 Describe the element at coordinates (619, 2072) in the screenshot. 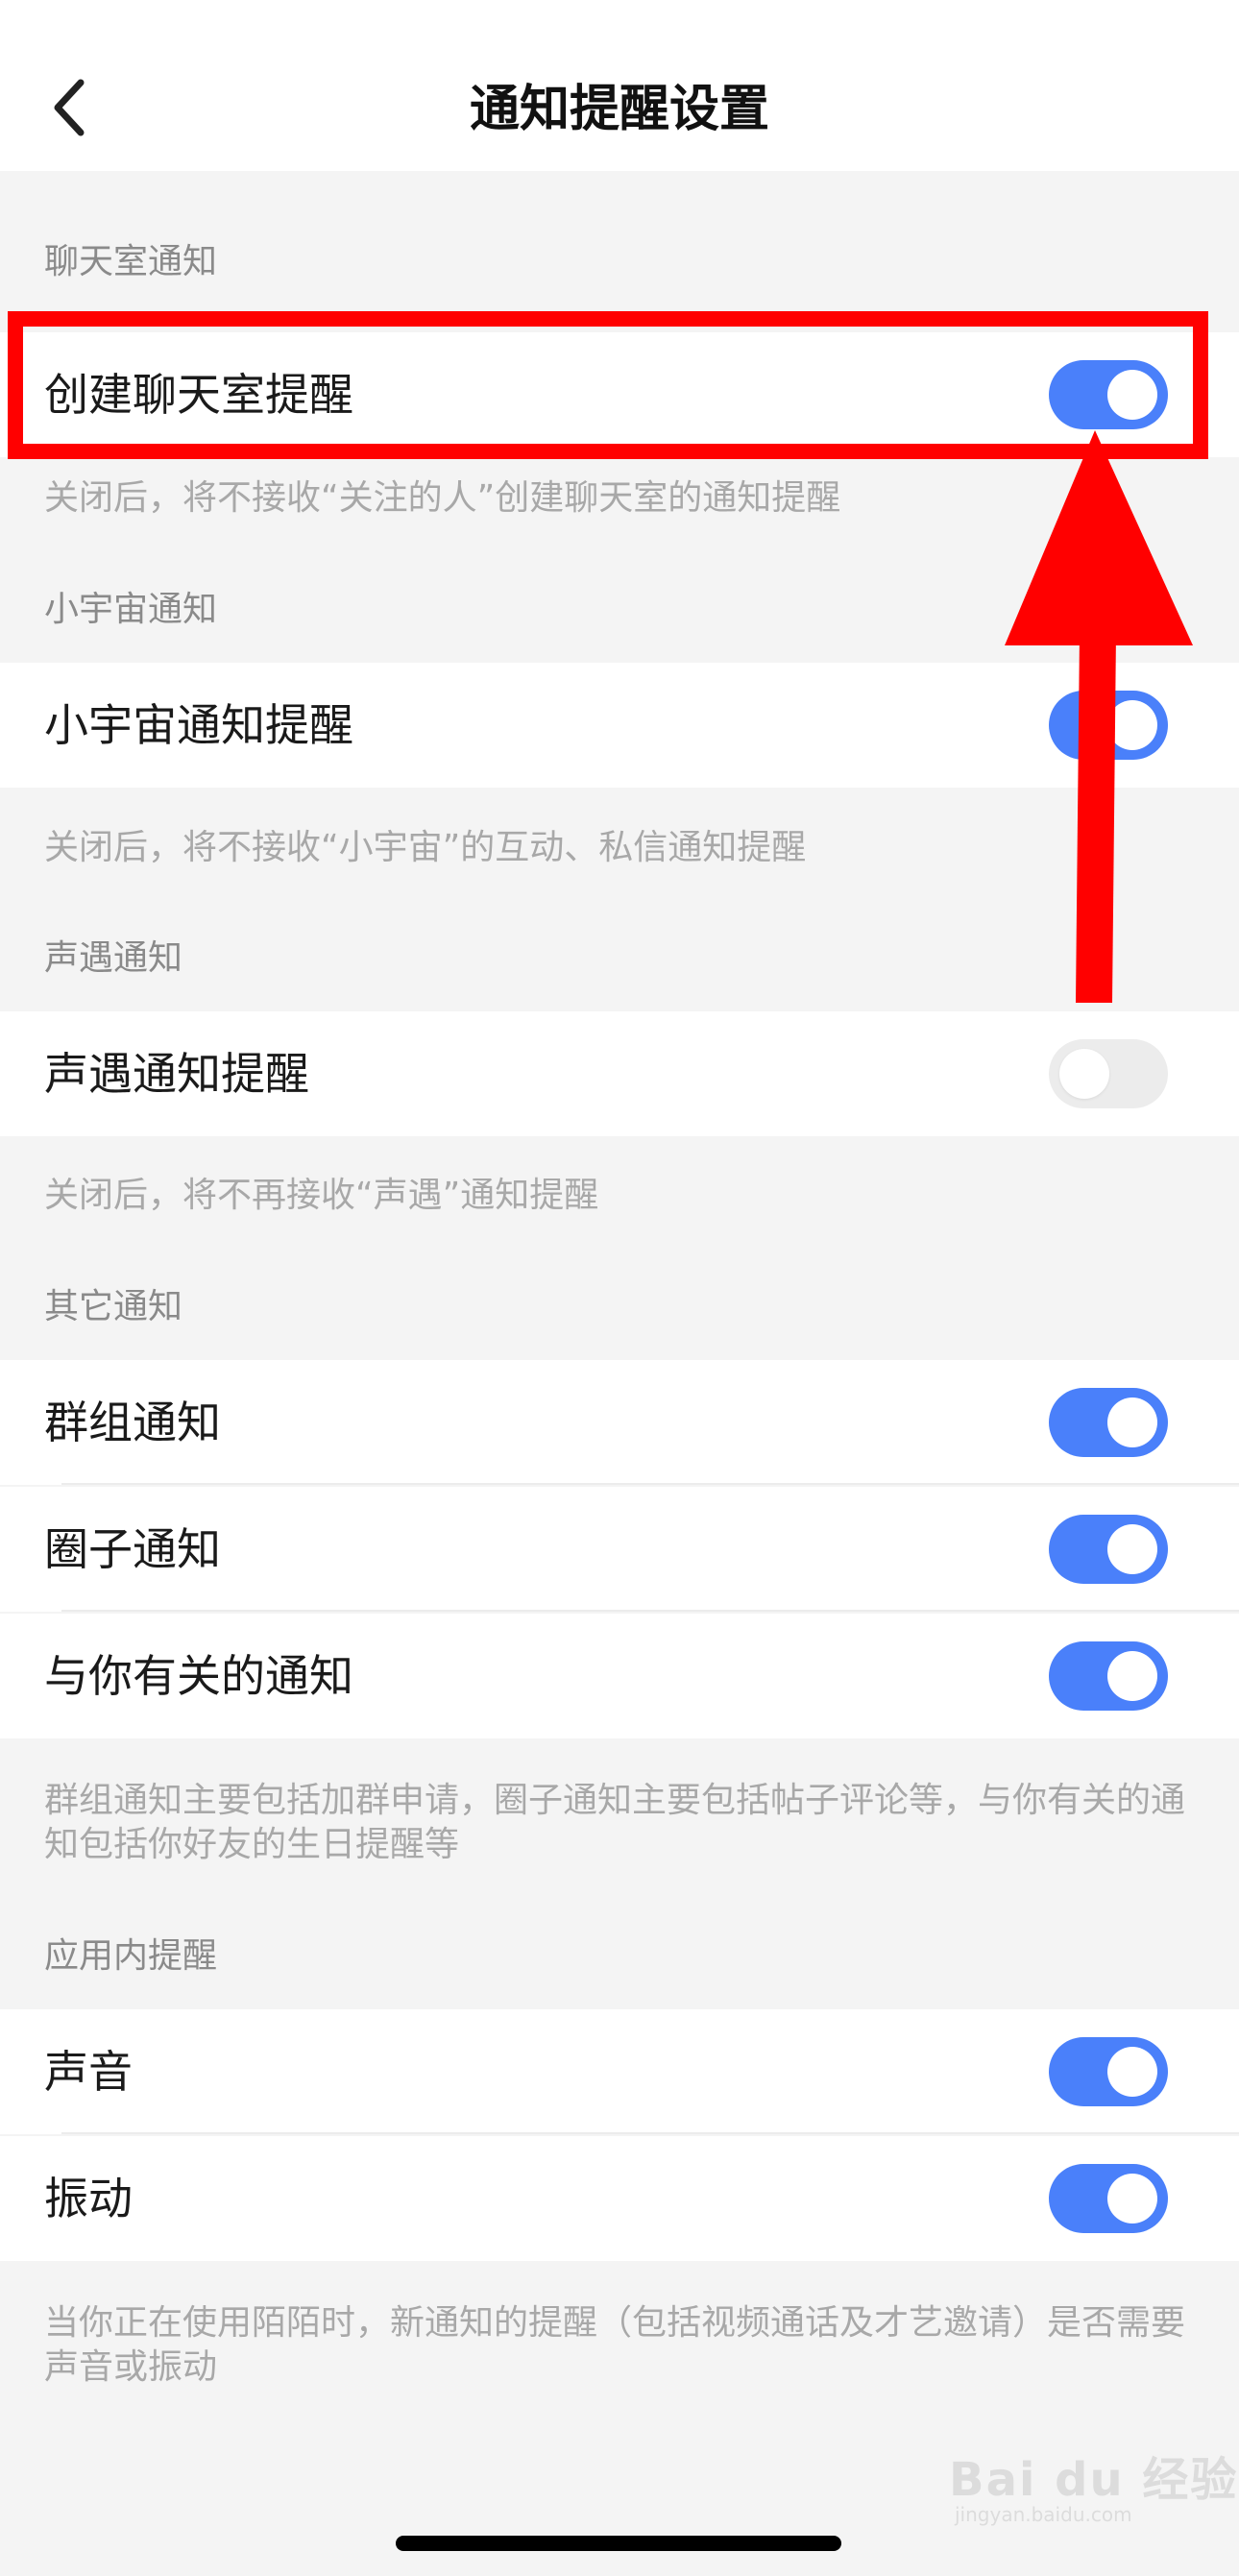

I see `row-sound: 声音` at that location.